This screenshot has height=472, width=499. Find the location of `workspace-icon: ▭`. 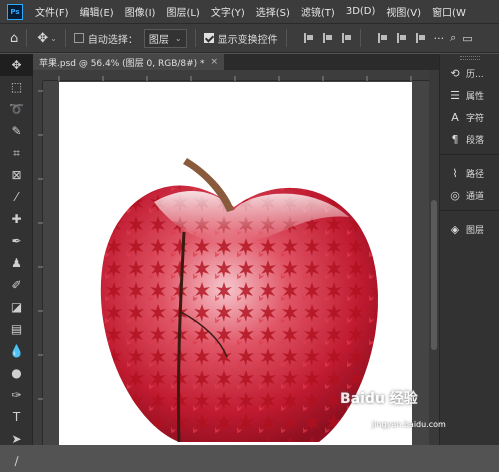

workspace-icon: ▭ is located at coordinates (467, 38).